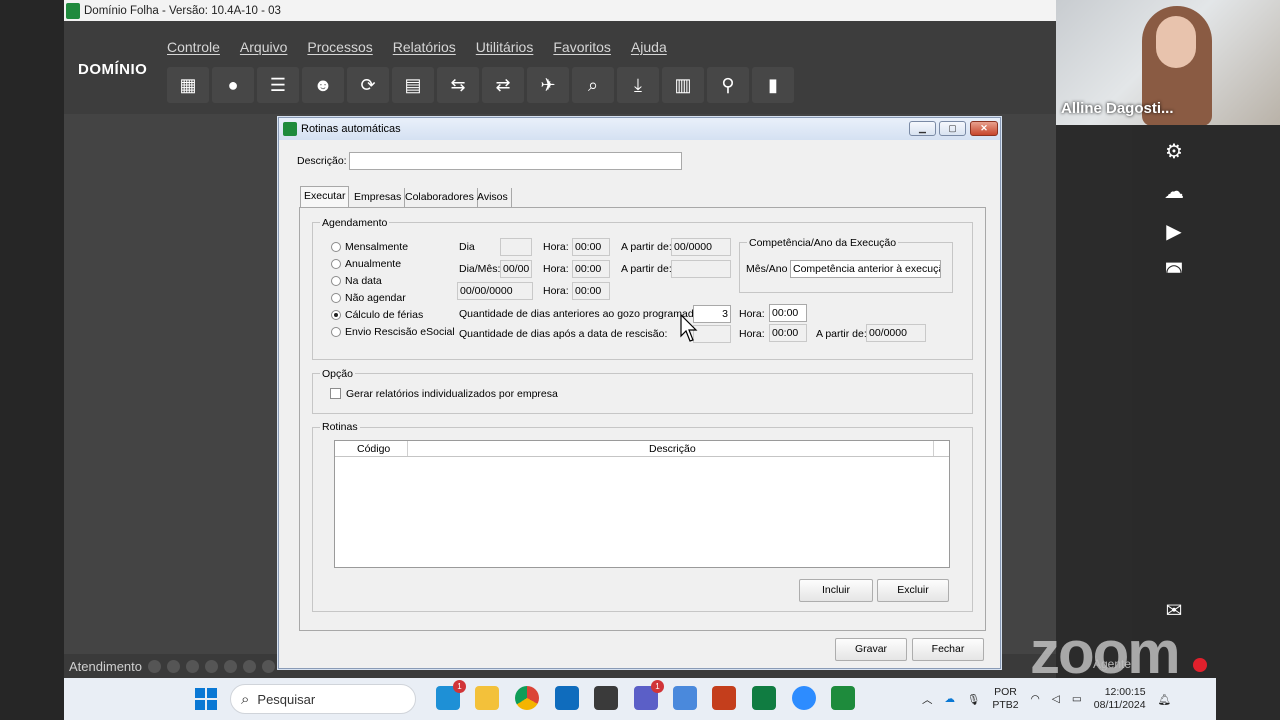 Image resolution: width=1280 pixels, height=720 pixels. I want to click on tab-executar: Executar, so click(325, 197).